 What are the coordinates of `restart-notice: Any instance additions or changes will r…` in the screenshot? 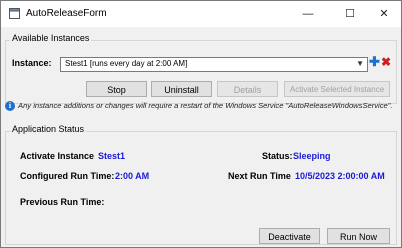 It's located at (205, 105).